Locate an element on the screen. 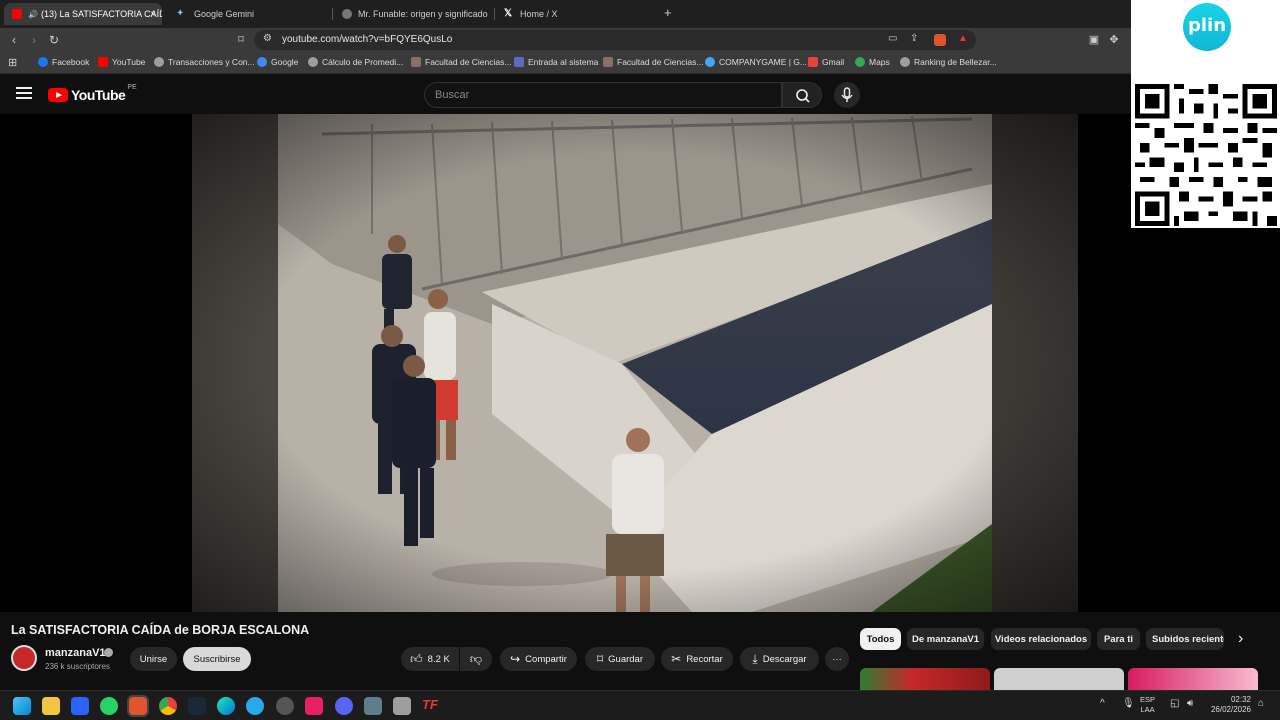 Image resolution: width=1280 pixels, height=720 pixels. tab-x-home: 𝕏 Home / X is located at coordinates (576, 14).